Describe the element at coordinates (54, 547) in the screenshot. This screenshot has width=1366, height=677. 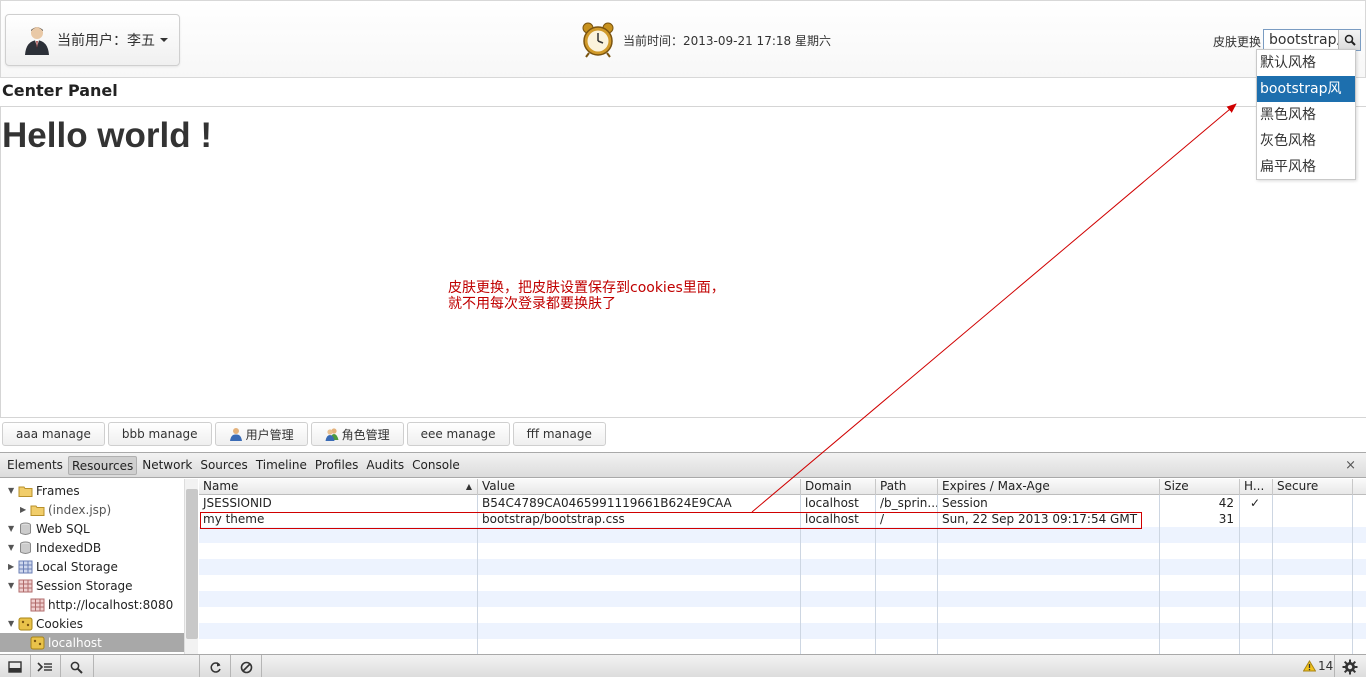
I see `tree-item-indexeddb: ▼ IndexedDB` at that location.